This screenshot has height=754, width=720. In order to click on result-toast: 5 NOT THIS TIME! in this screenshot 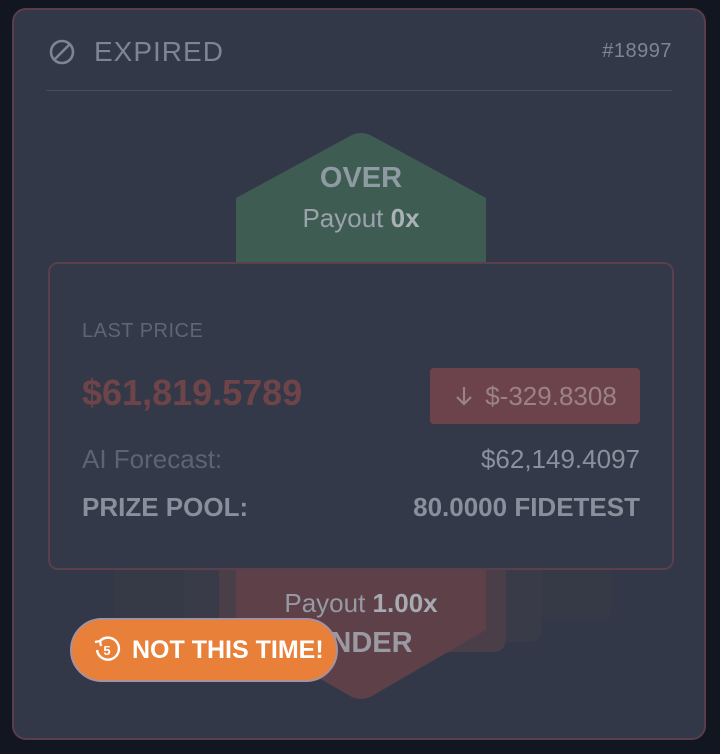, I will do `click(204, 650)`.